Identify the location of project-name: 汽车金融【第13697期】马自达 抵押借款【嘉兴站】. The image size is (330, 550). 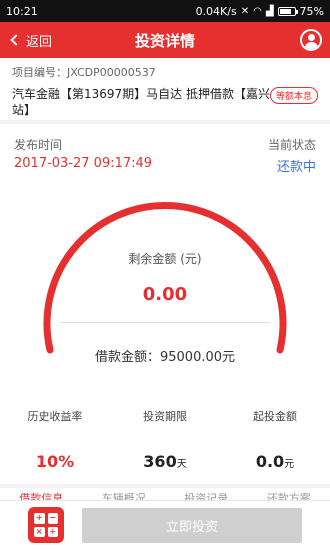
(141, 102).